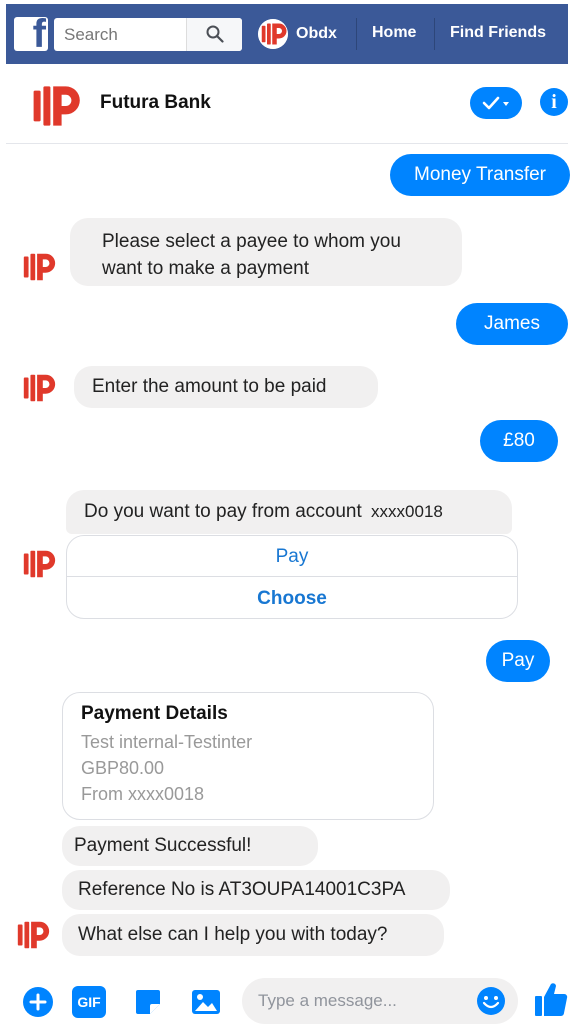 Image resolution: width=572 pixels, height=1028 pixels. What do you see at coordinates (38, 1002) in the screenshot?
I see `plus-icon` at bounding box center [38, 1002].